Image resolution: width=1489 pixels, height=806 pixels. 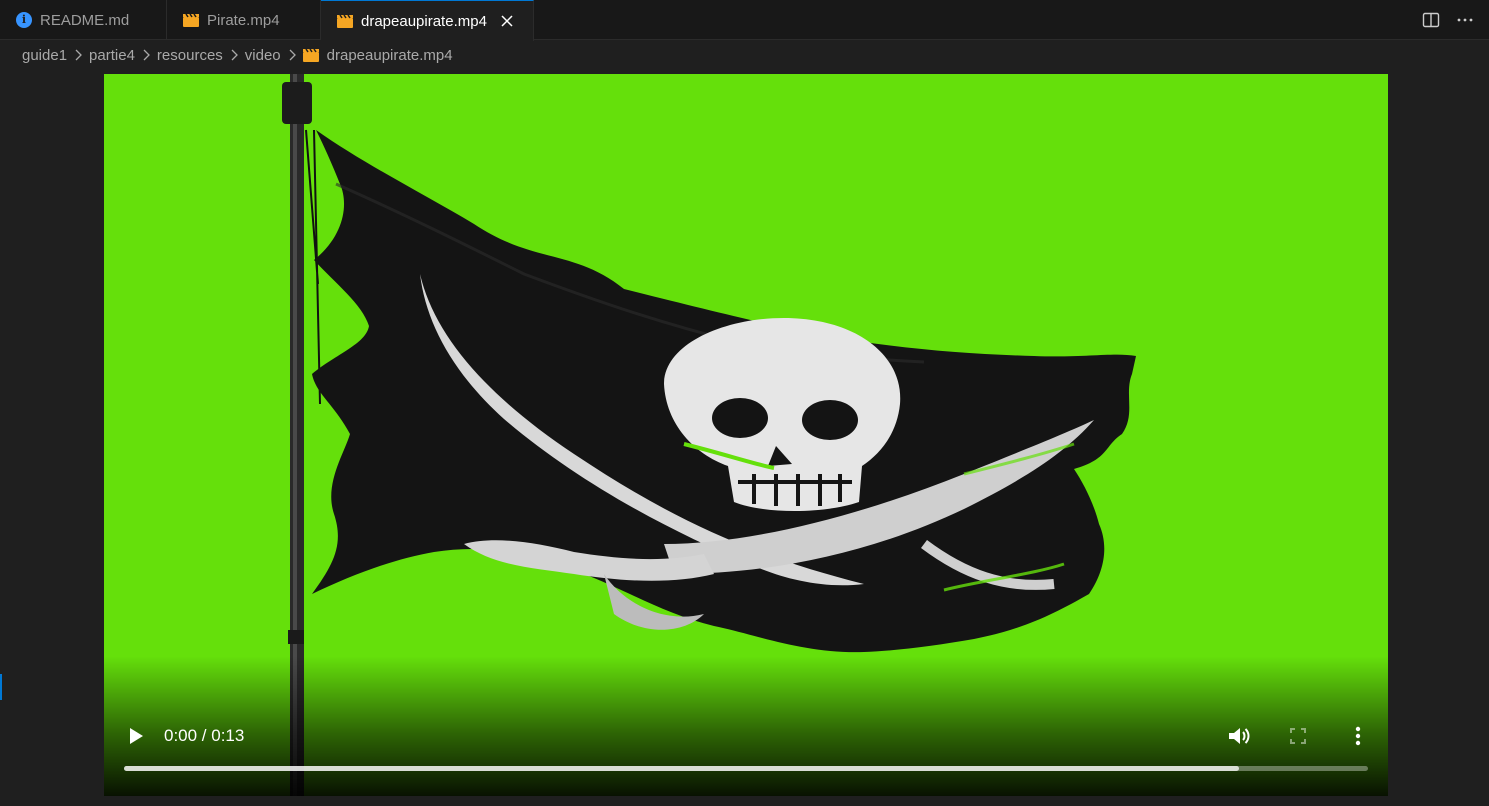 I want to click on tab-label: Pirate.mp4, so click(x=243, y=20).